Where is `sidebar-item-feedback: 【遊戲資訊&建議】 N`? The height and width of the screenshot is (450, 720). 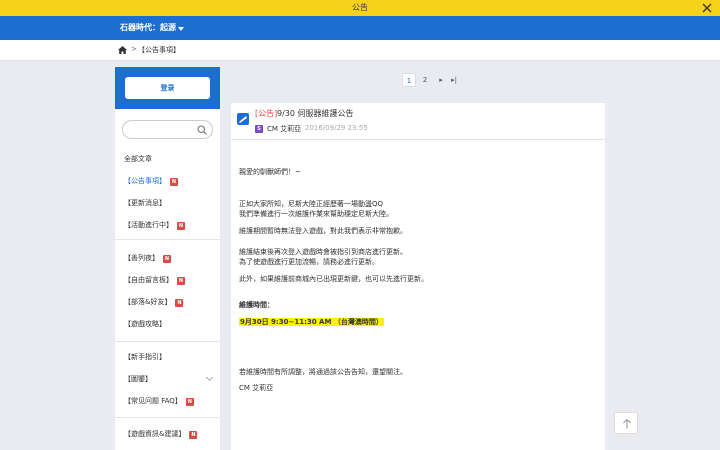
sidebar-item-feedback: 【遊戲資訊&建議】 N is located at coordinates (161, 434).